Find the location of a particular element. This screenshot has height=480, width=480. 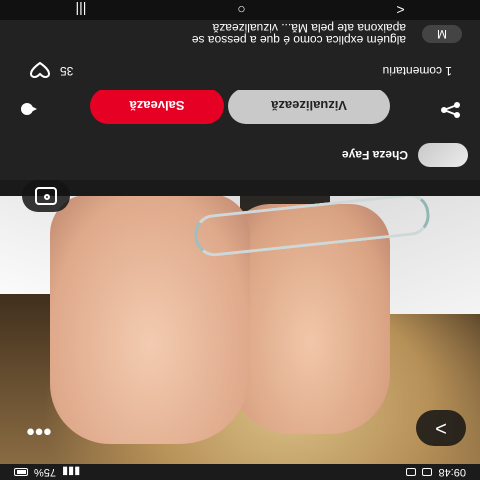

system-nav-bar: < ○ ||| is located at coordinates (240, 10).